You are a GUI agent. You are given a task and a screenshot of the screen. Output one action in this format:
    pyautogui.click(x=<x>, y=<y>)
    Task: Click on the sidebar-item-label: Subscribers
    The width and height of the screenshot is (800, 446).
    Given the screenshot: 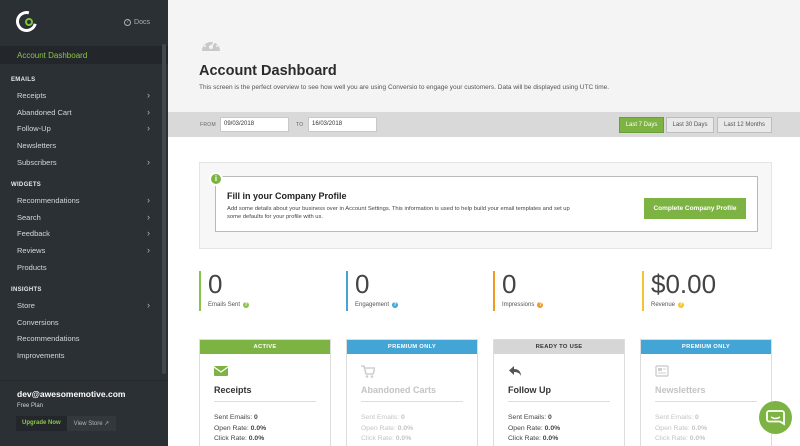 What is the action you would take?
    pyautogui.click(x=37, y=163)
    